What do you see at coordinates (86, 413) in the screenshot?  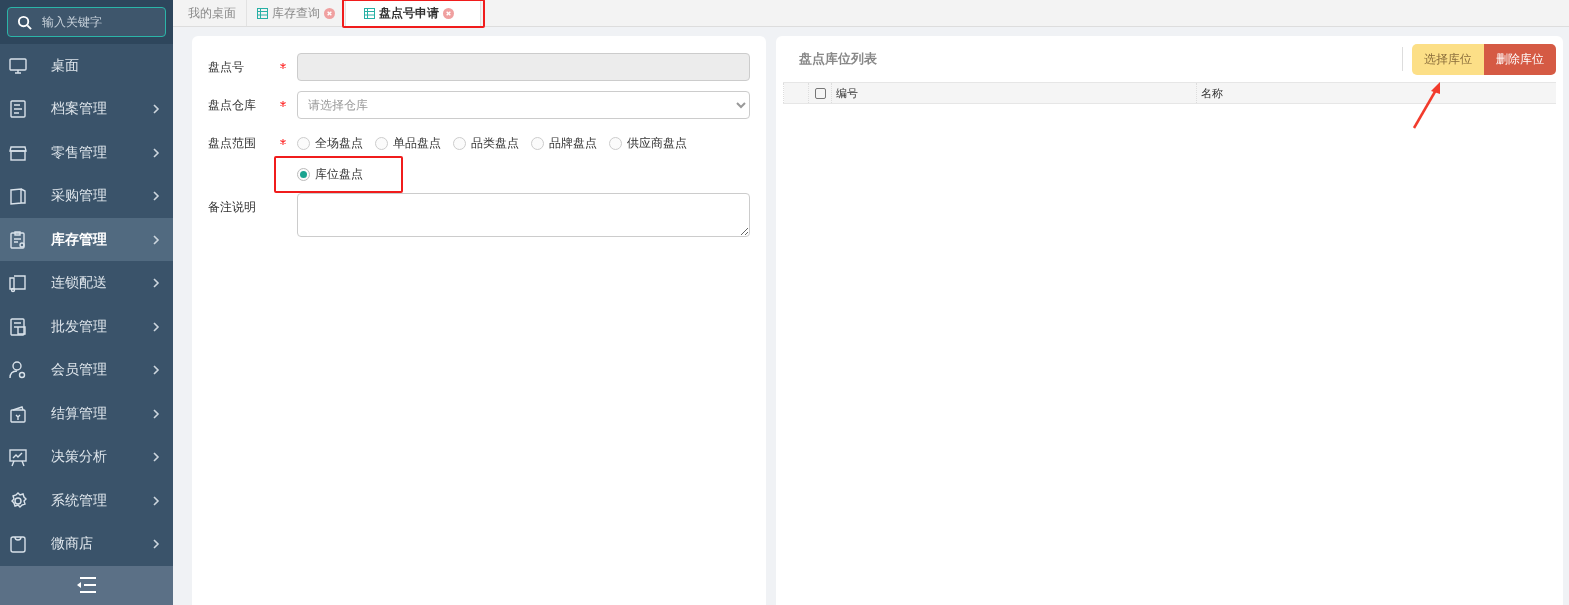 I see `sidebar-item: 结算管理` at bounding box center [86, 413].